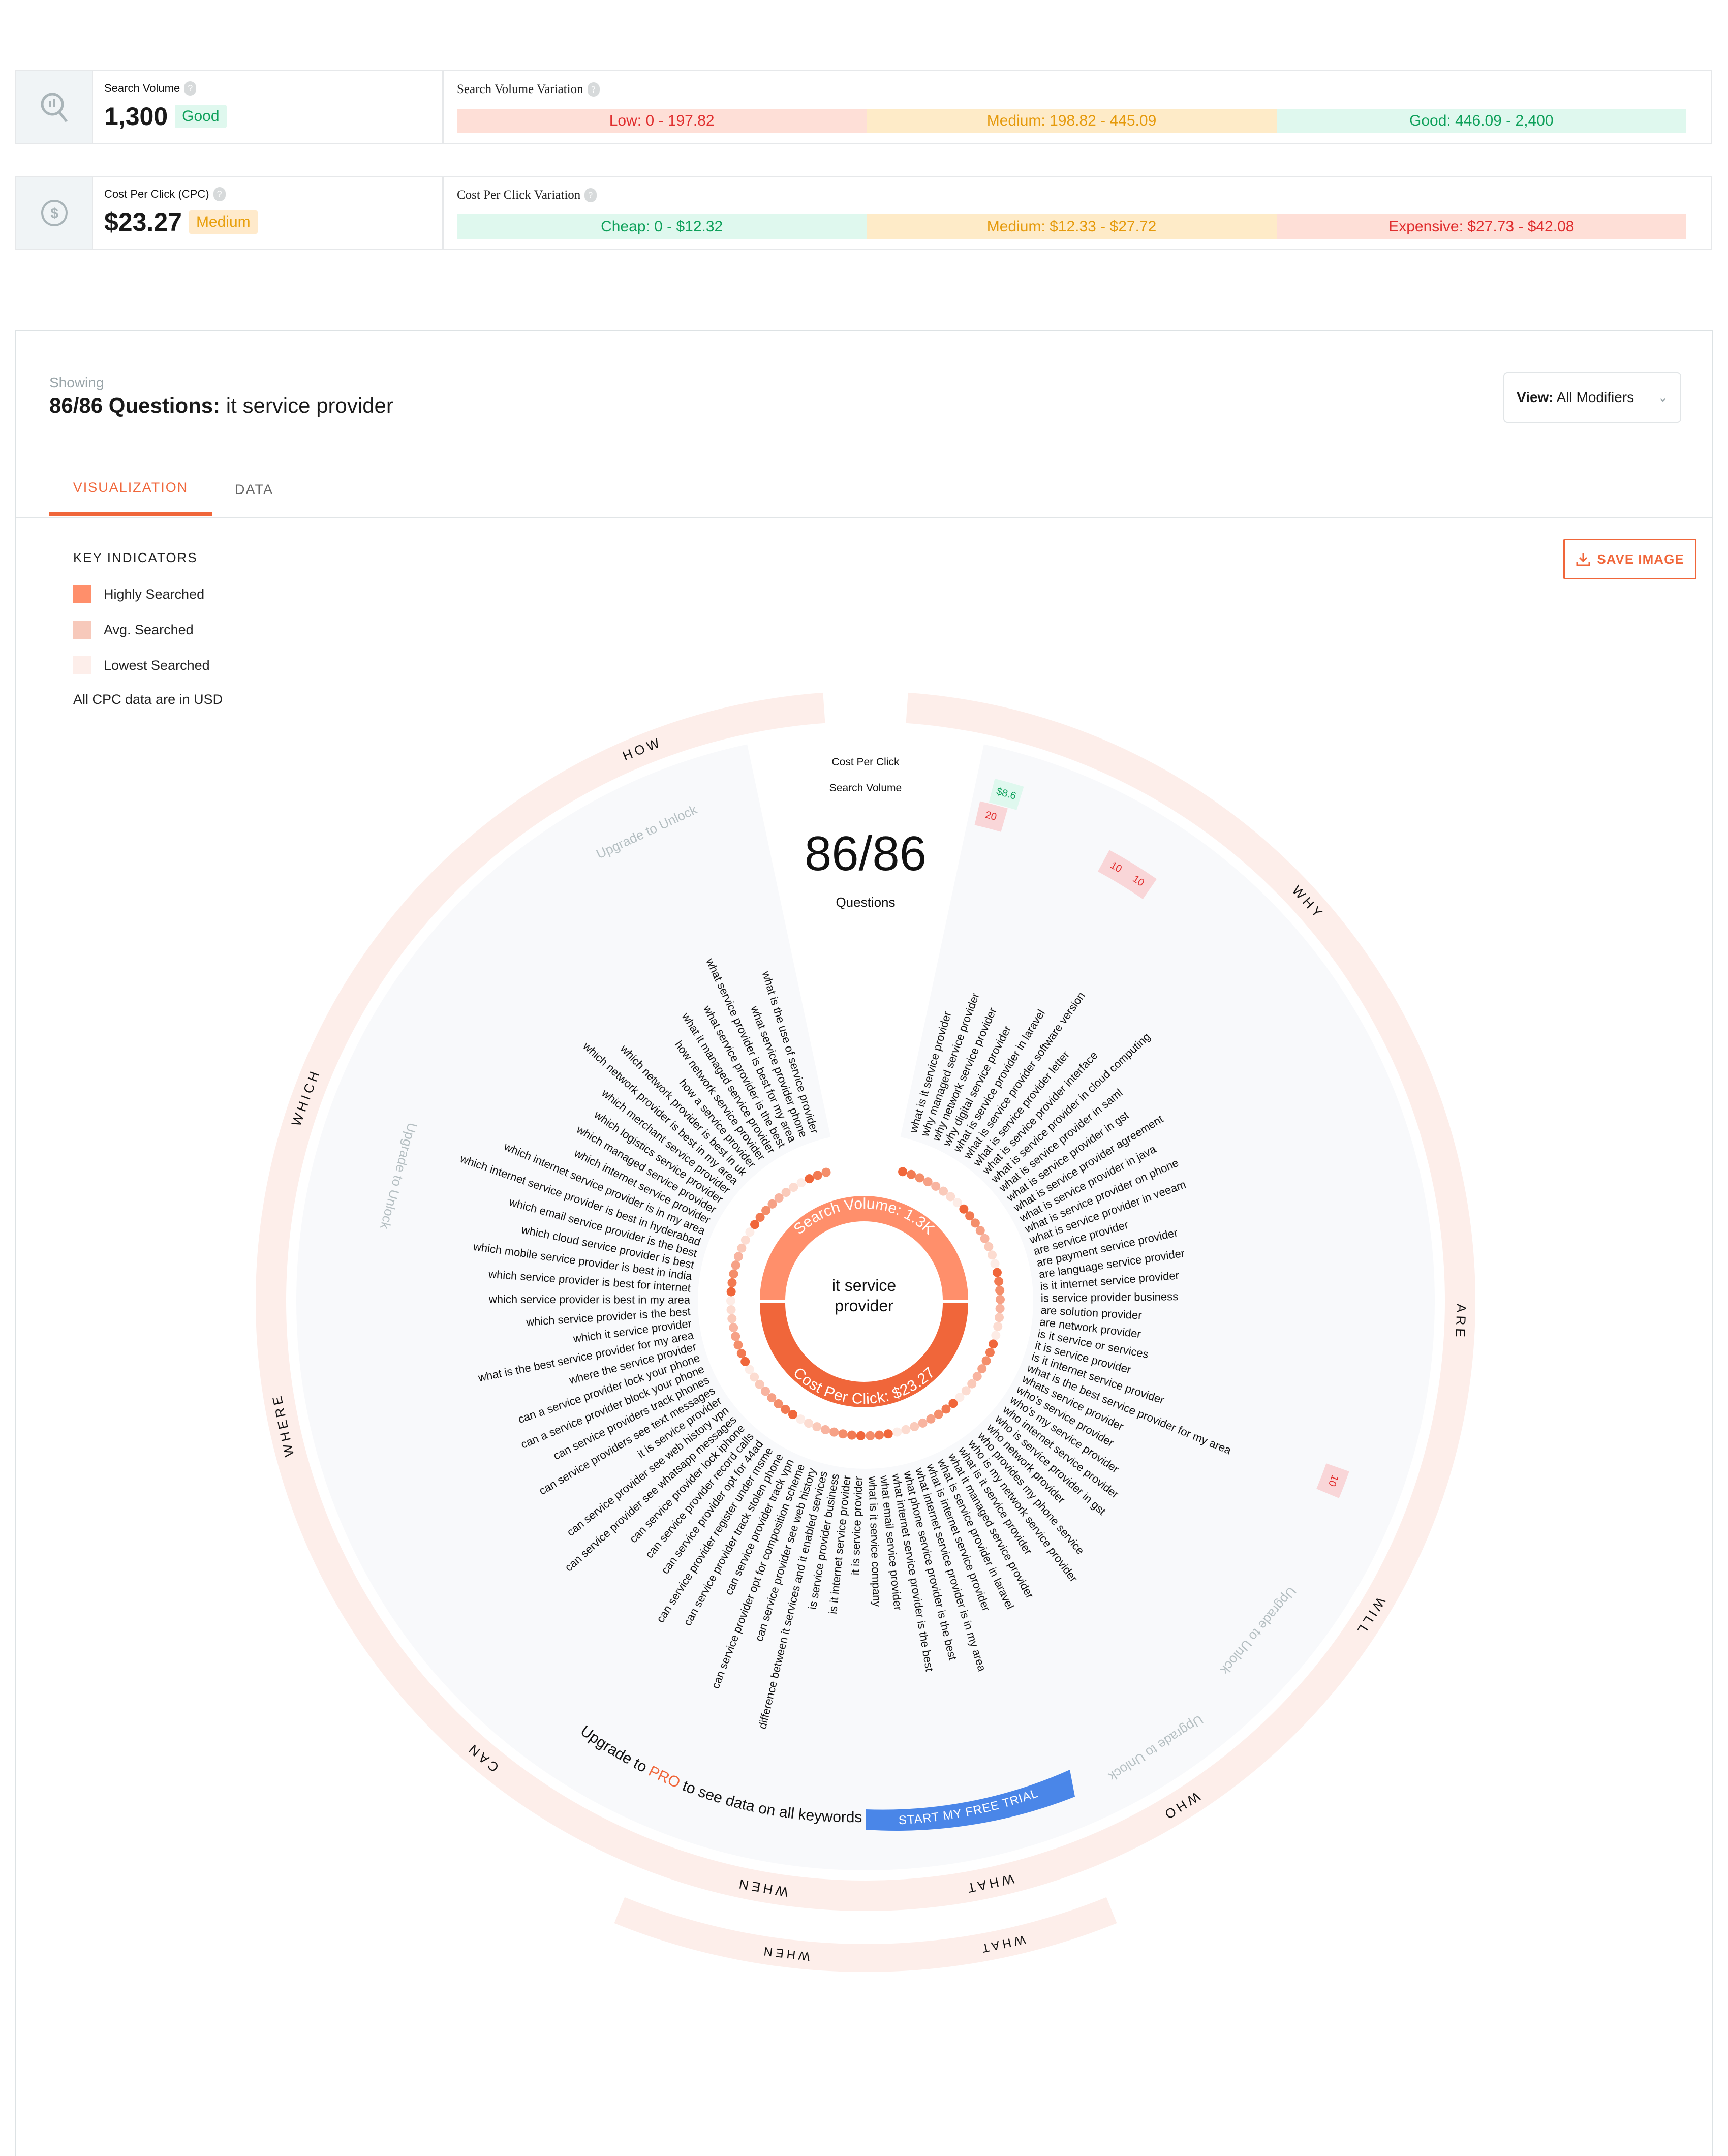  What do you see at coordinates (1461, 1322) in the screenshot?
I see `modifier-label-are: ARE` at bounding box center [1461, 1322].